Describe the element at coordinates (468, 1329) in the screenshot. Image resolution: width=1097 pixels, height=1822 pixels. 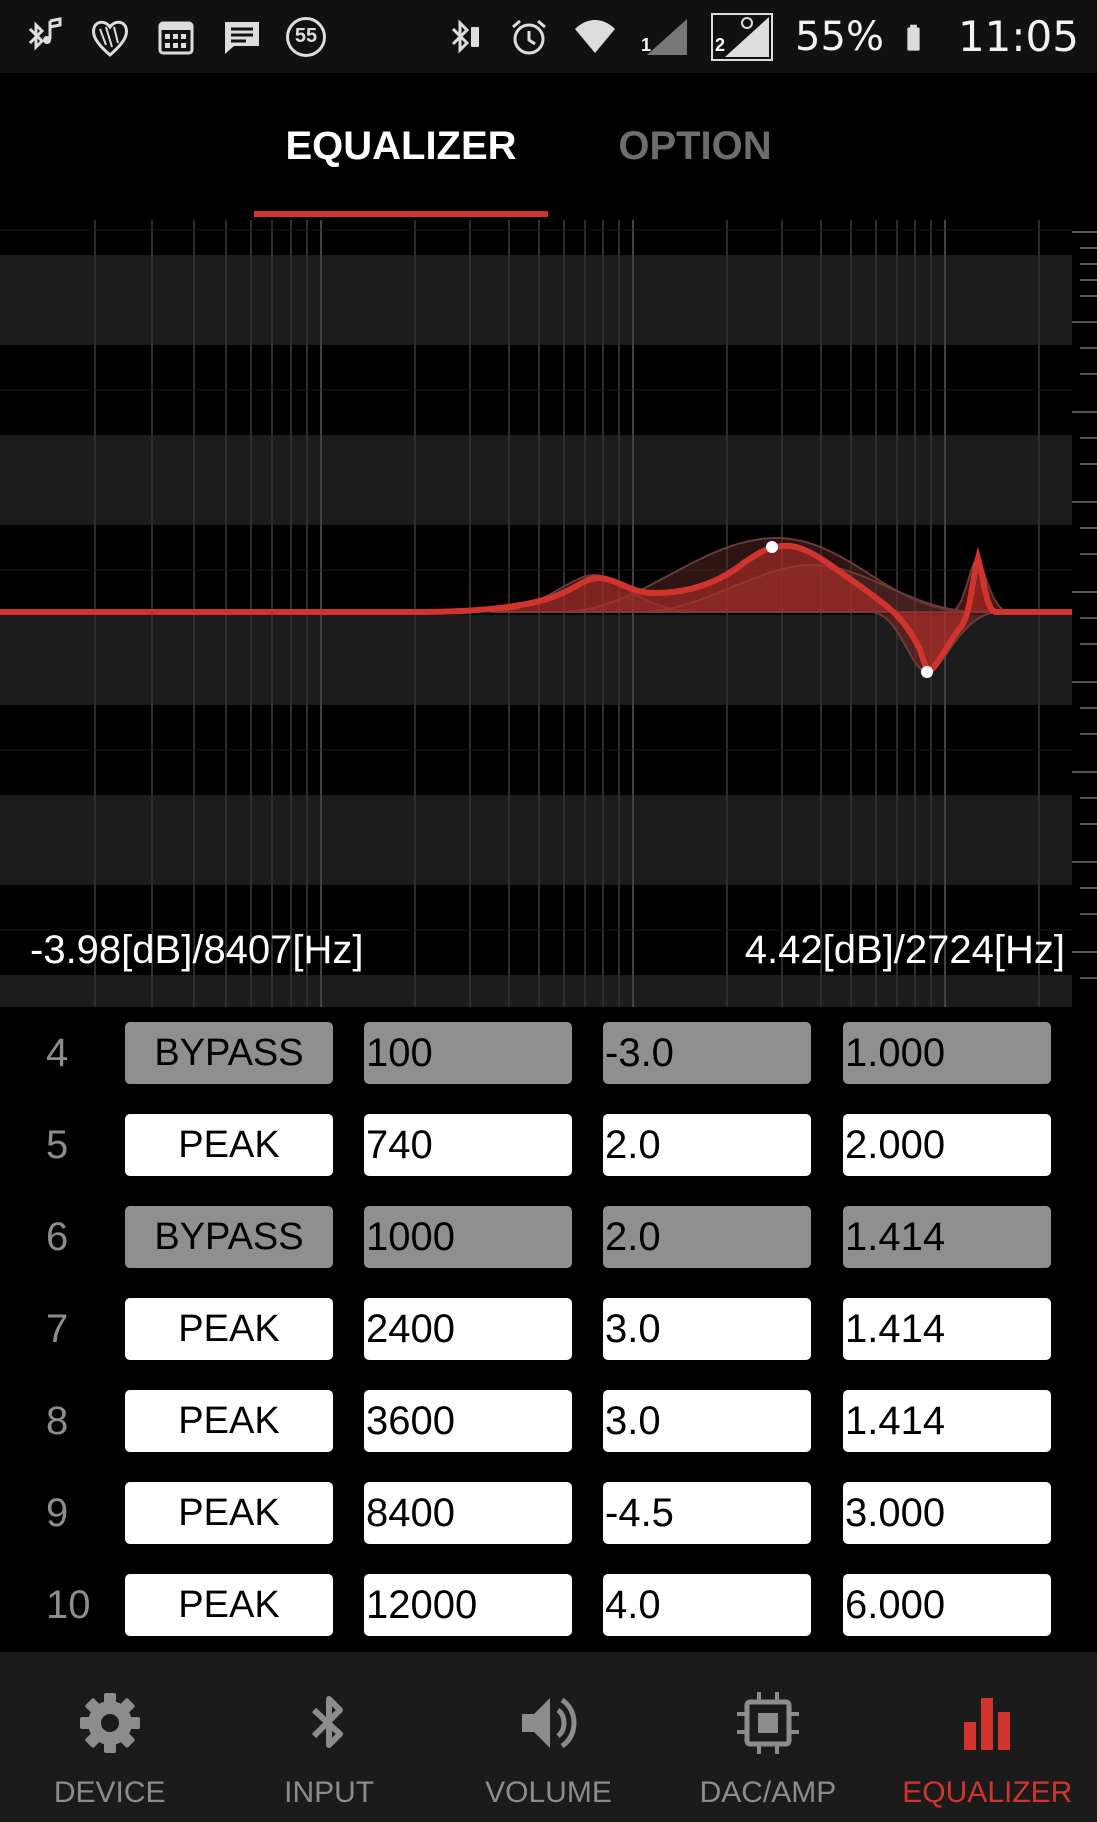
I see `band-frequency-field: 2400` at that location.